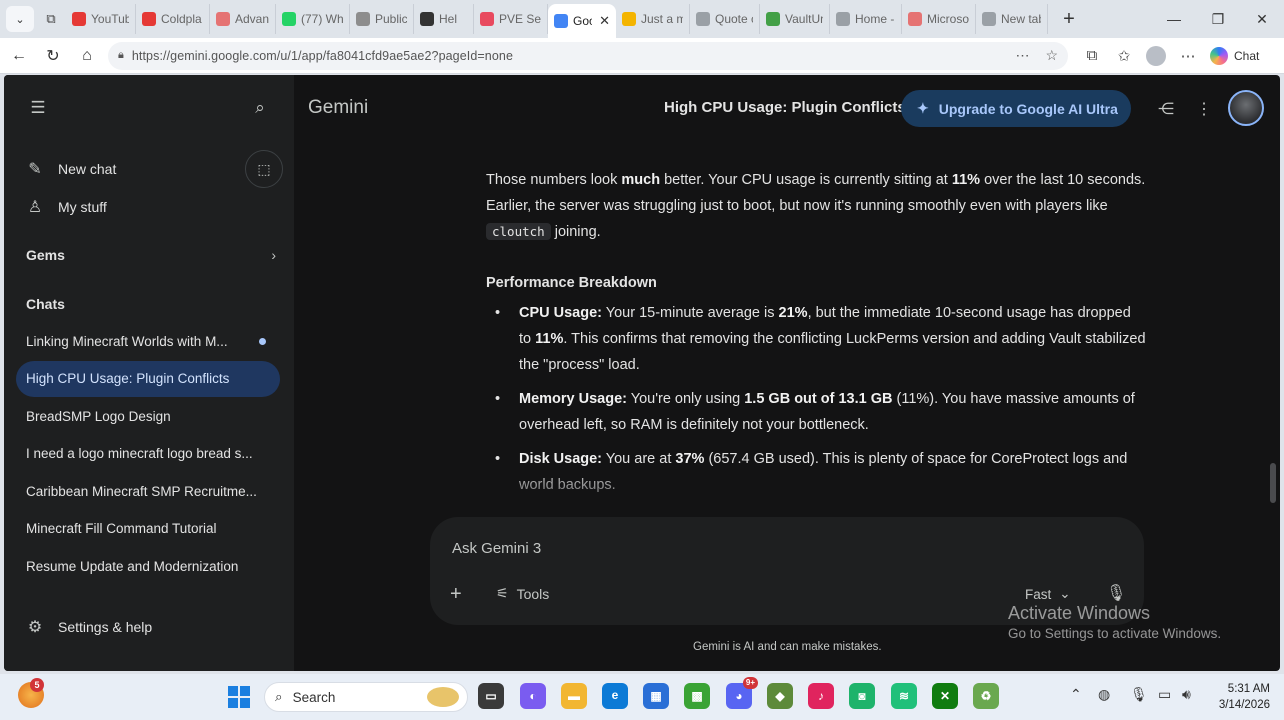  Describe the element at coordinates (615, 696) in the screenshot. I see `edge-browser-icon: e` at that location.